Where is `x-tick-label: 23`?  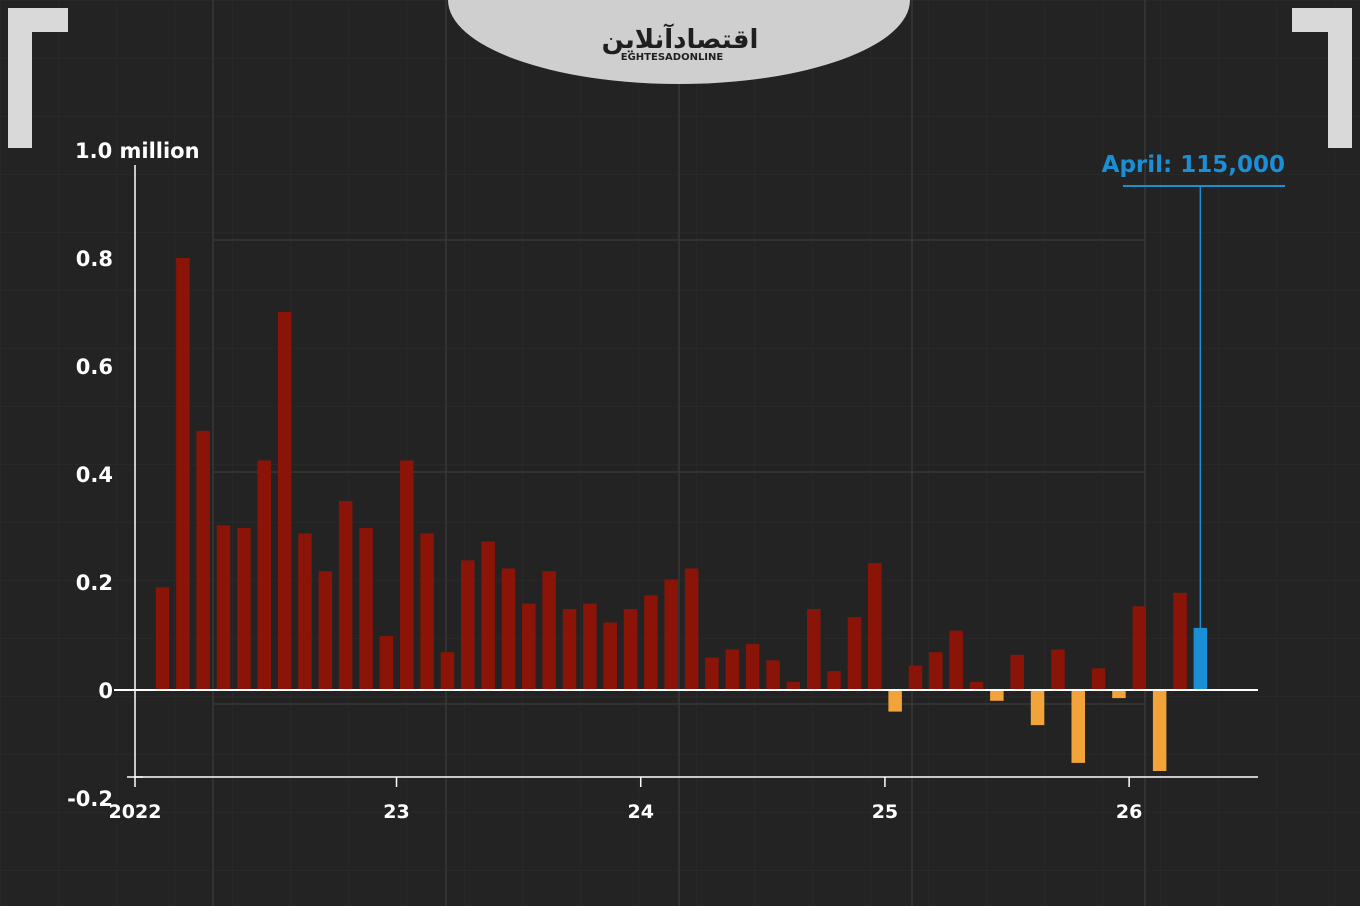
x-tick-label: 23 is located at coordinates (396, 812).